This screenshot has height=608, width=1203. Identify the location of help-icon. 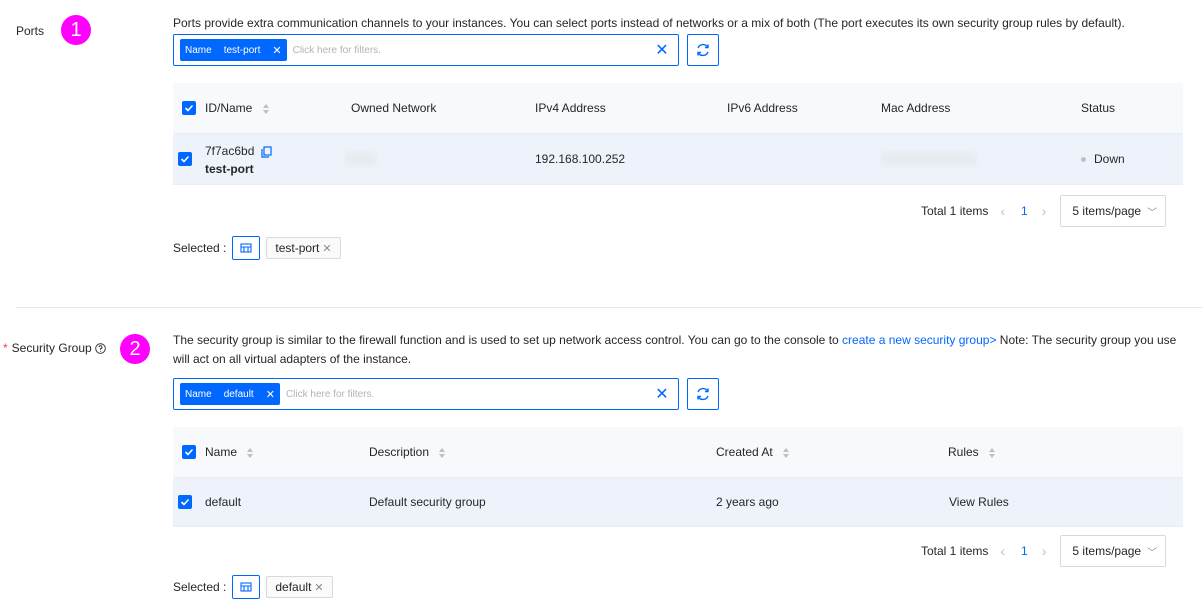
(100, 348).